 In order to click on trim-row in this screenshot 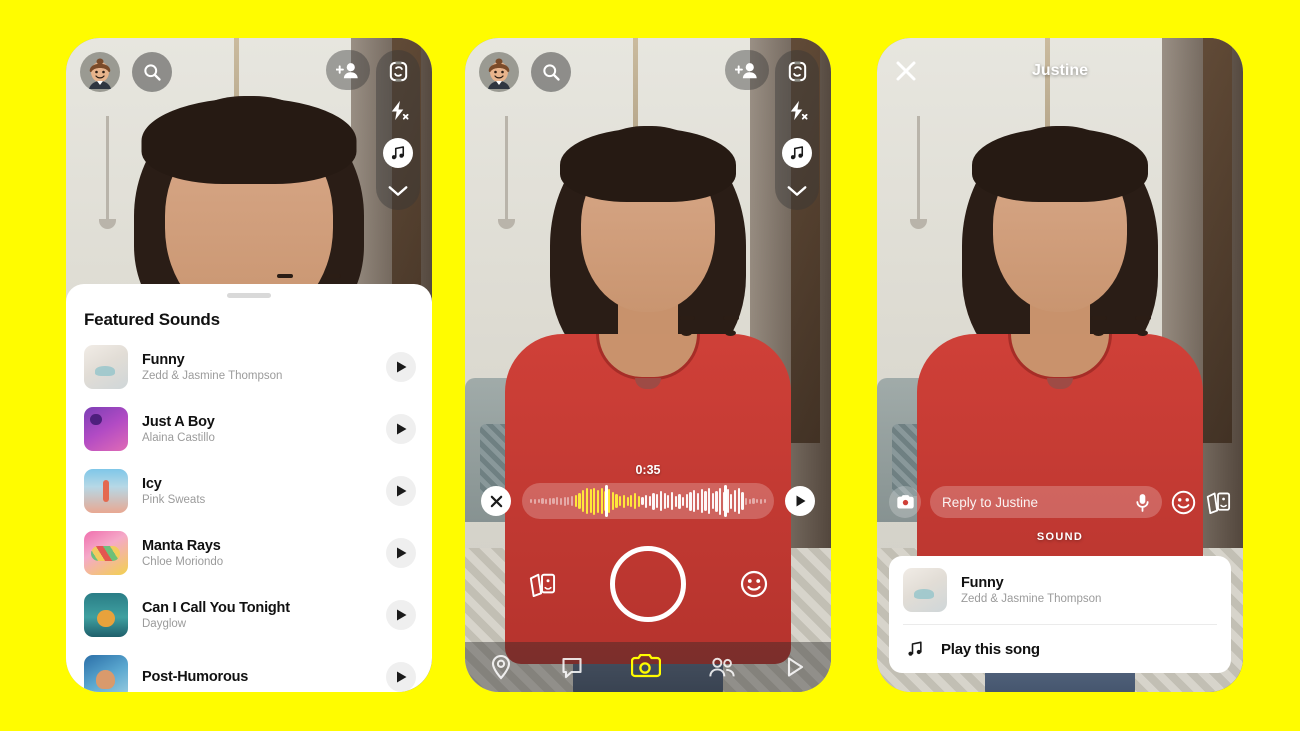, I will do `click(648, 501)`.